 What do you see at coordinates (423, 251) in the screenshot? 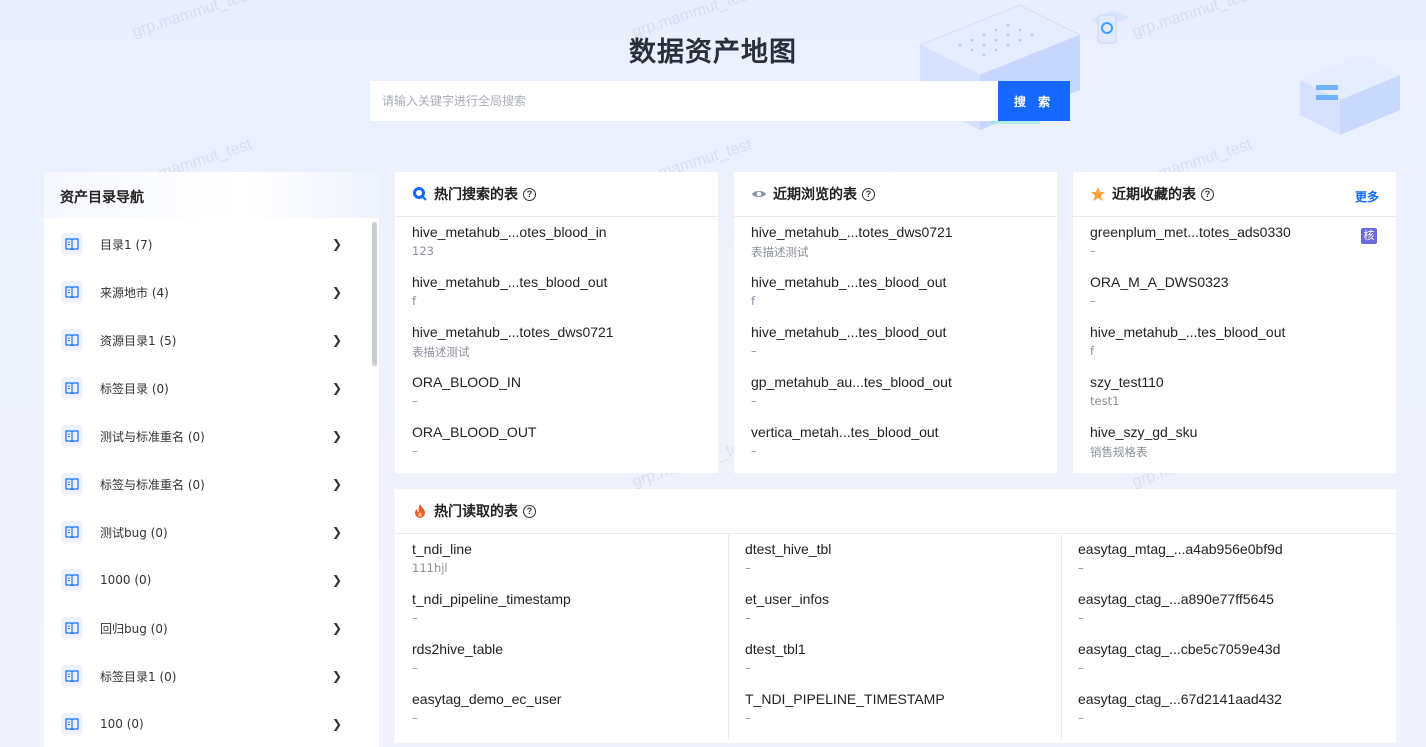
I see `table-desc: 123` at bounding box center [423, 251].